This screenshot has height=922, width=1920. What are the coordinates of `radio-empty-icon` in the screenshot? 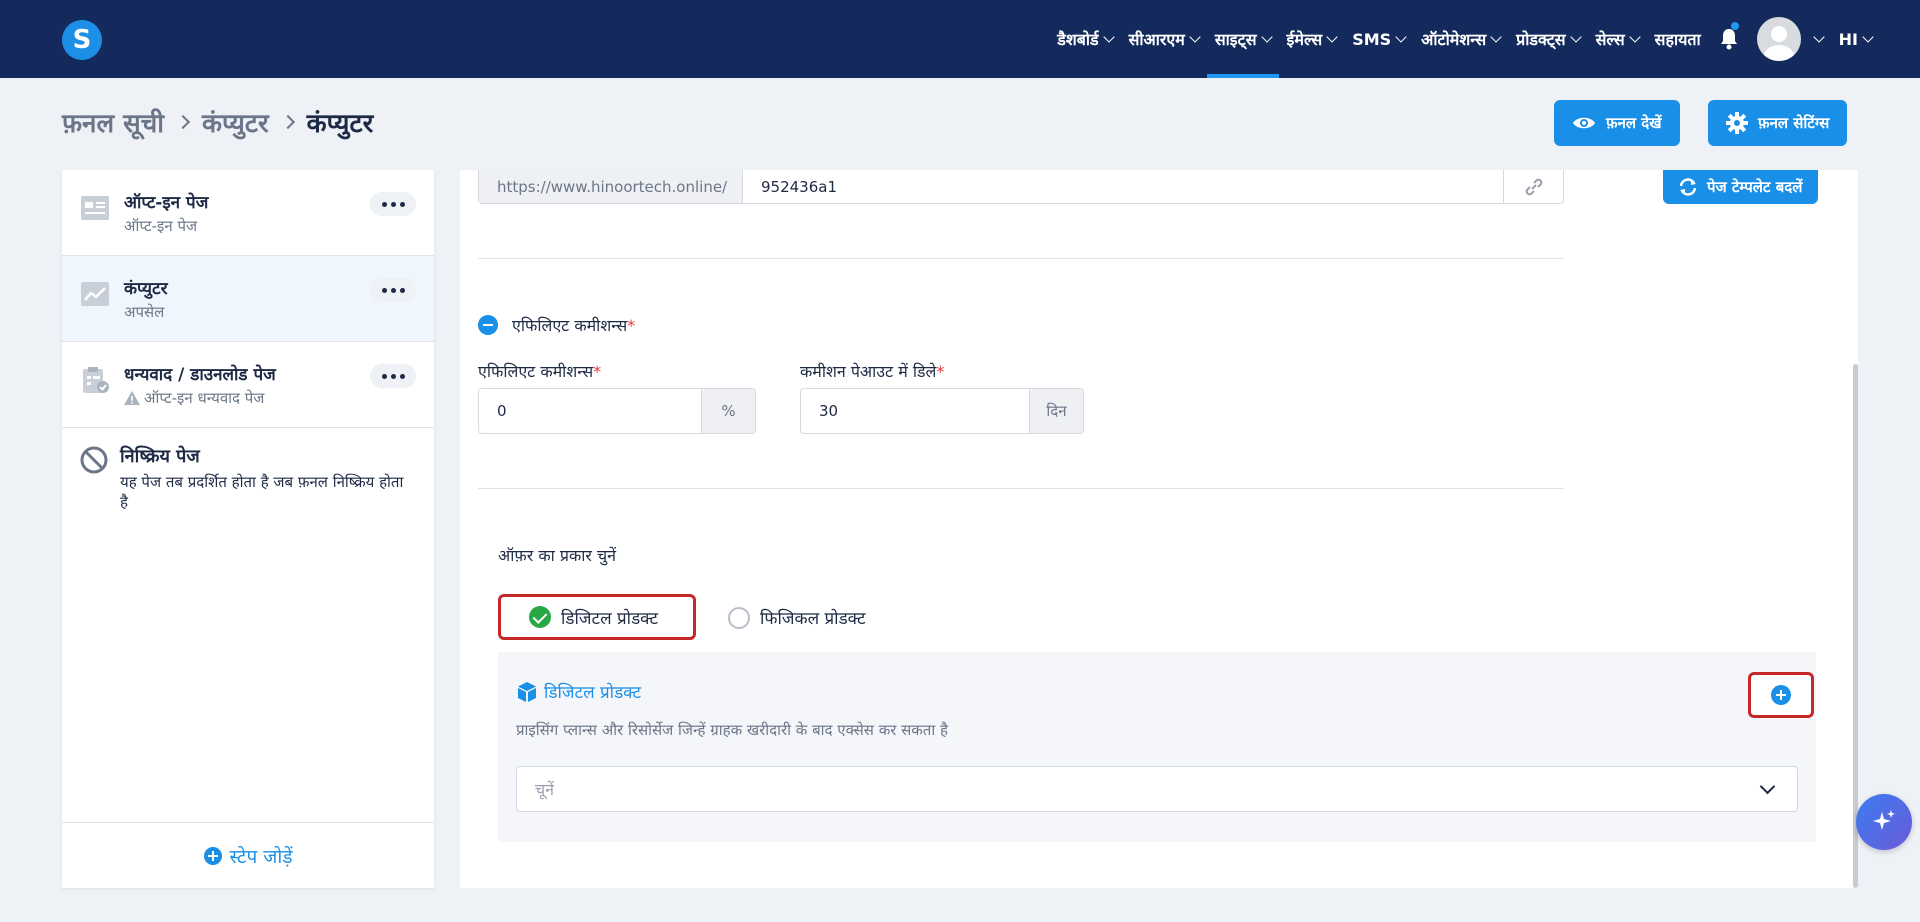 It's located at (739, 617).